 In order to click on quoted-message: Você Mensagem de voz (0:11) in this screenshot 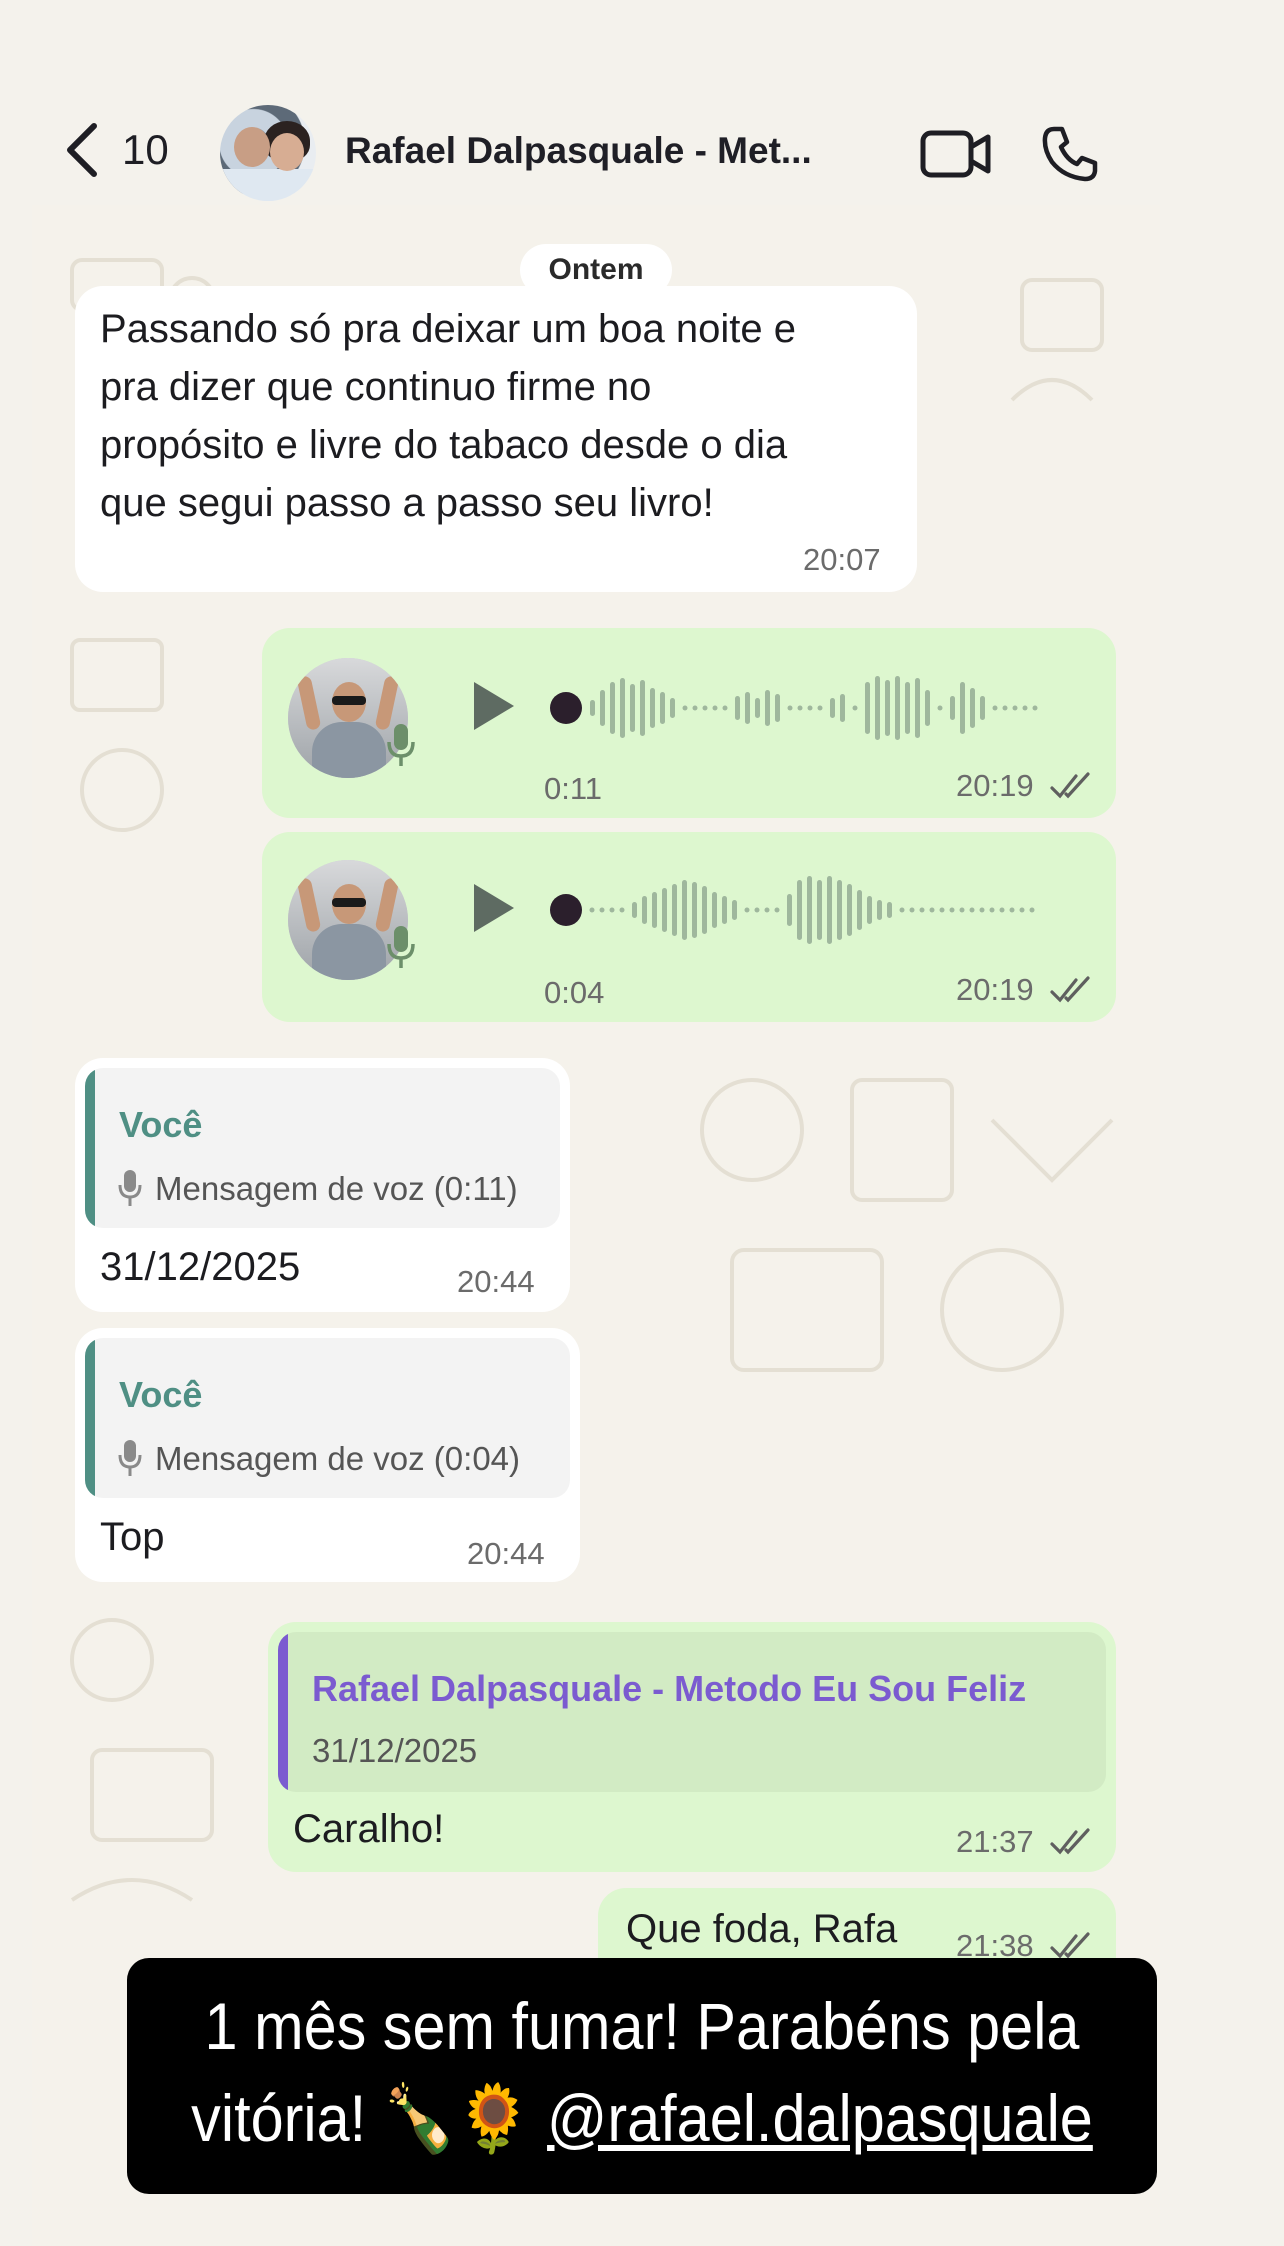, I will do `click(322, 1148)`.